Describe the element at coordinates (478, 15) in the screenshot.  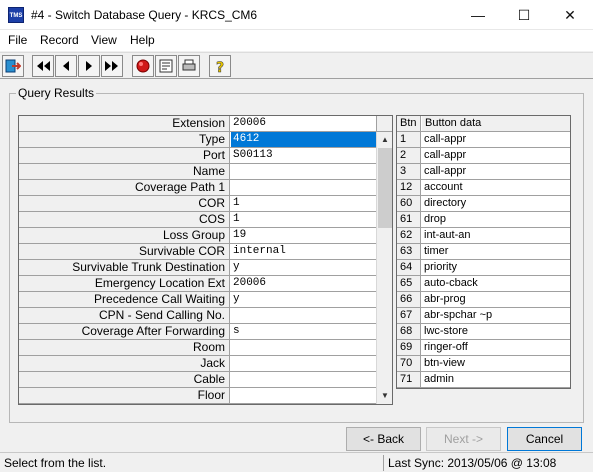
I see `minimize-button: —` at that location.